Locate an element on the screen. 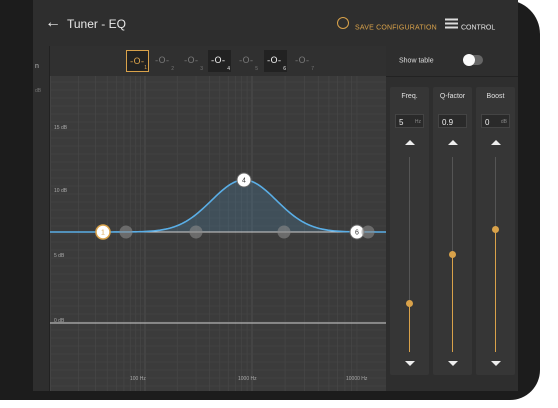  band-button-6: -O- 6 is located at coordinates (275, 61).